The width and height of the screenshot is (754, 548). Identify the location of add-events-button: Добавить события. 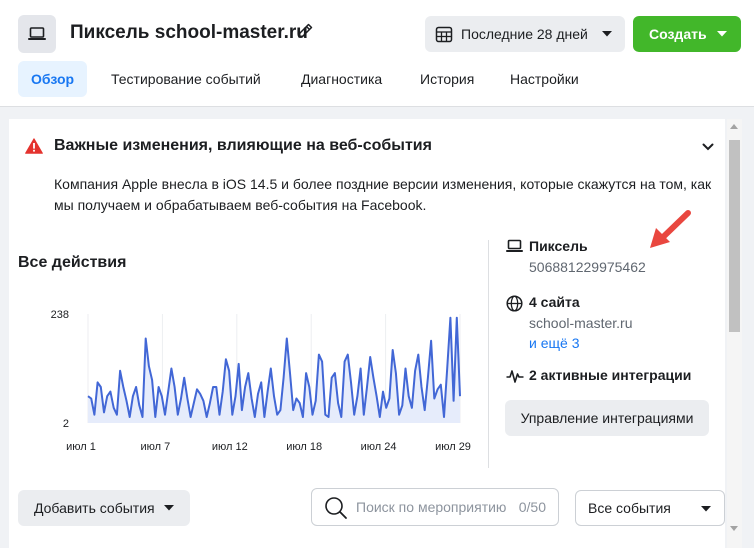
(104, 508).